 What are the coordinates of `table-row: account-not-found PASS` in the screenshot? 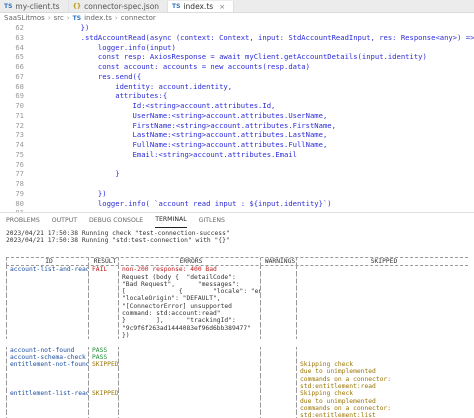 It's located at (237, 350).